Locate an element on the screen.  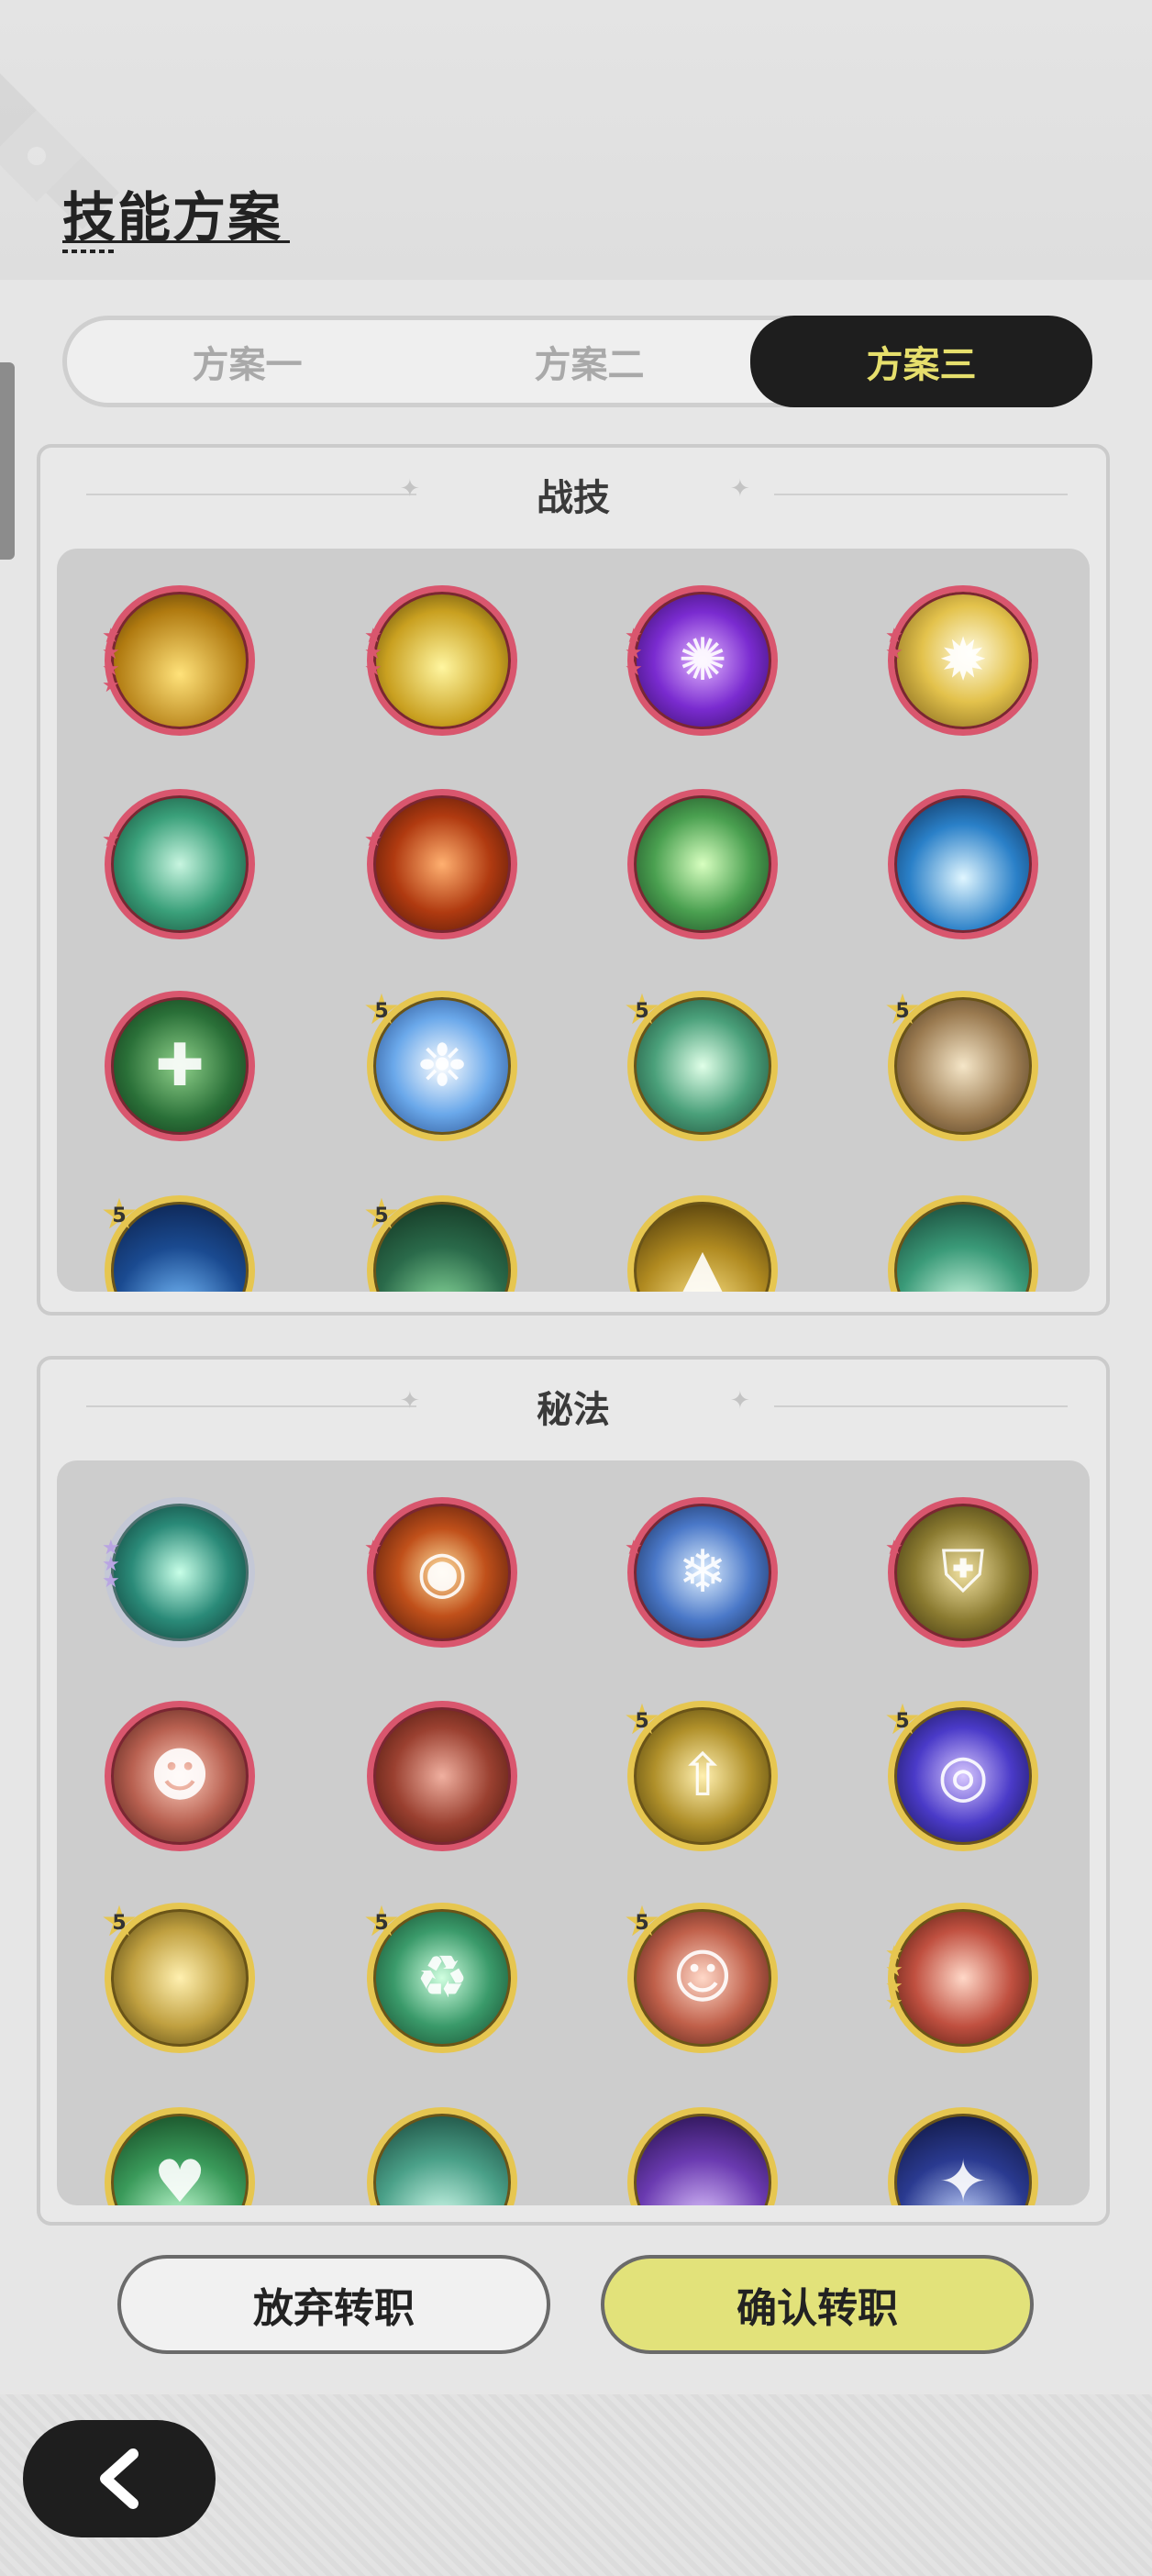
magma-crack-icon: ★ is located at coordinates (440, 864).